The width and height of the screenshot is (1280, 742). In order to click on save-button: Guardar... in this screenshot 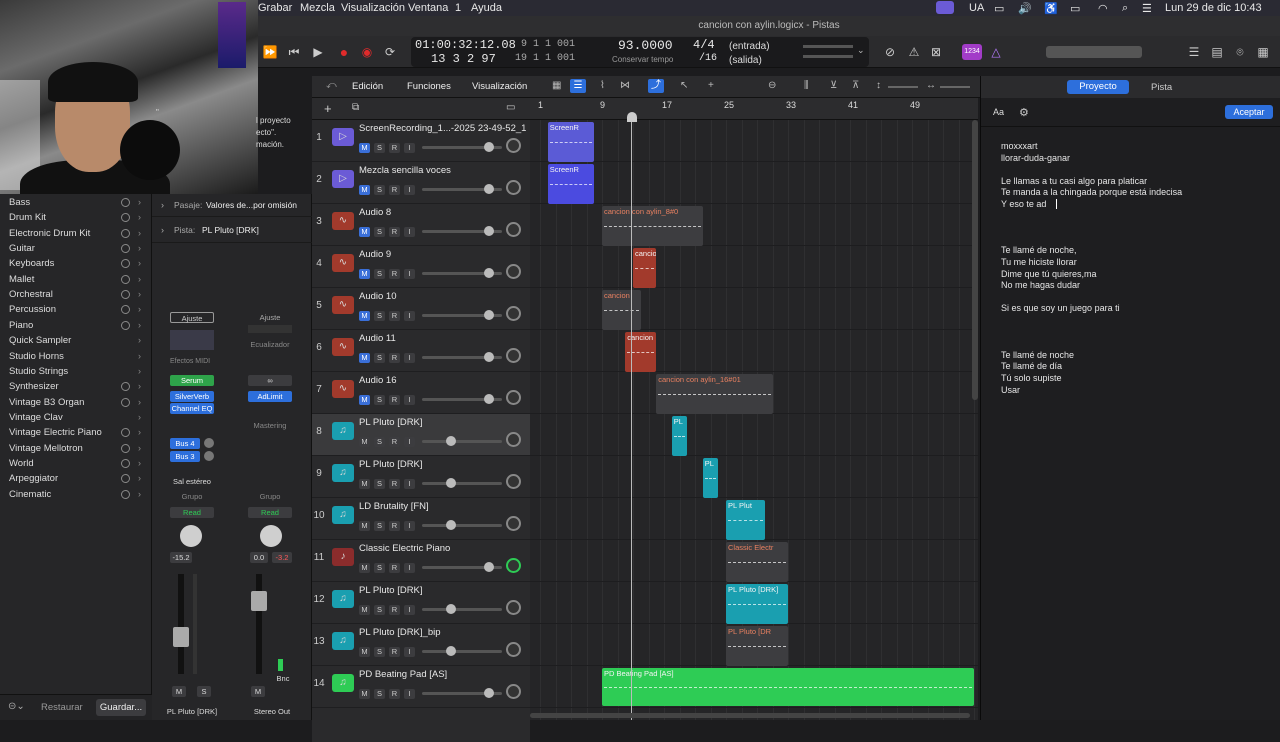, I will do `click(121, 707)`.